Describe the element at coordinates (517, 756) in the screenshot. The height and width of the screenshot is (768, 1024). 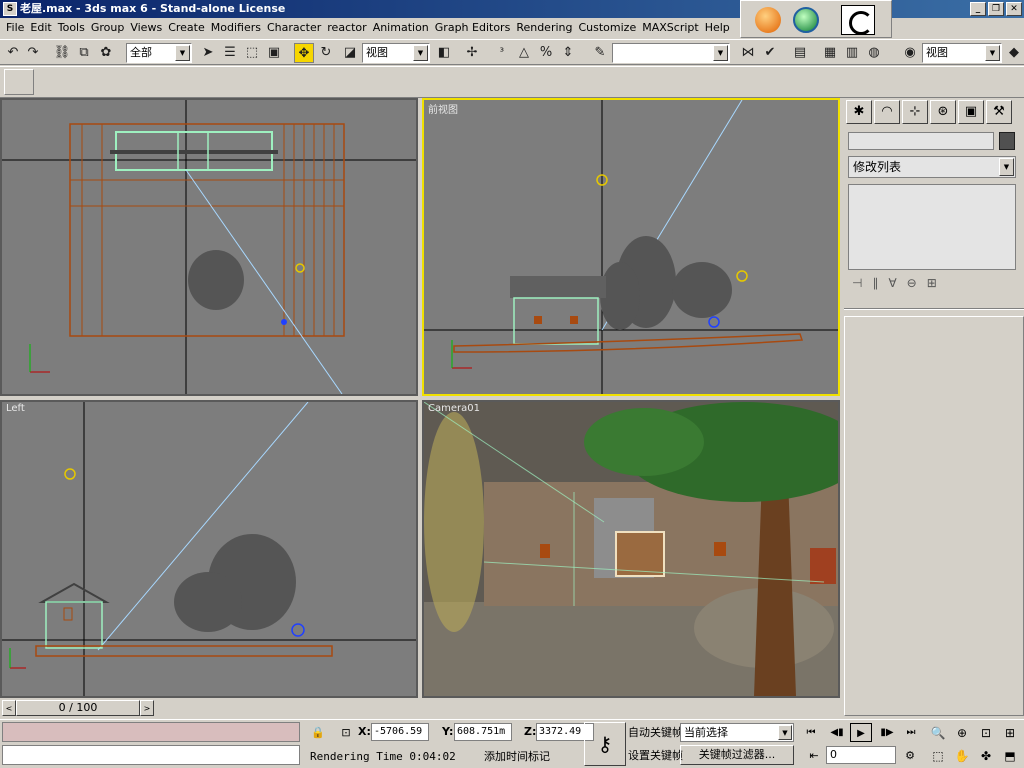
I see `add-time-tag-button: 添加时间标记` at that location.